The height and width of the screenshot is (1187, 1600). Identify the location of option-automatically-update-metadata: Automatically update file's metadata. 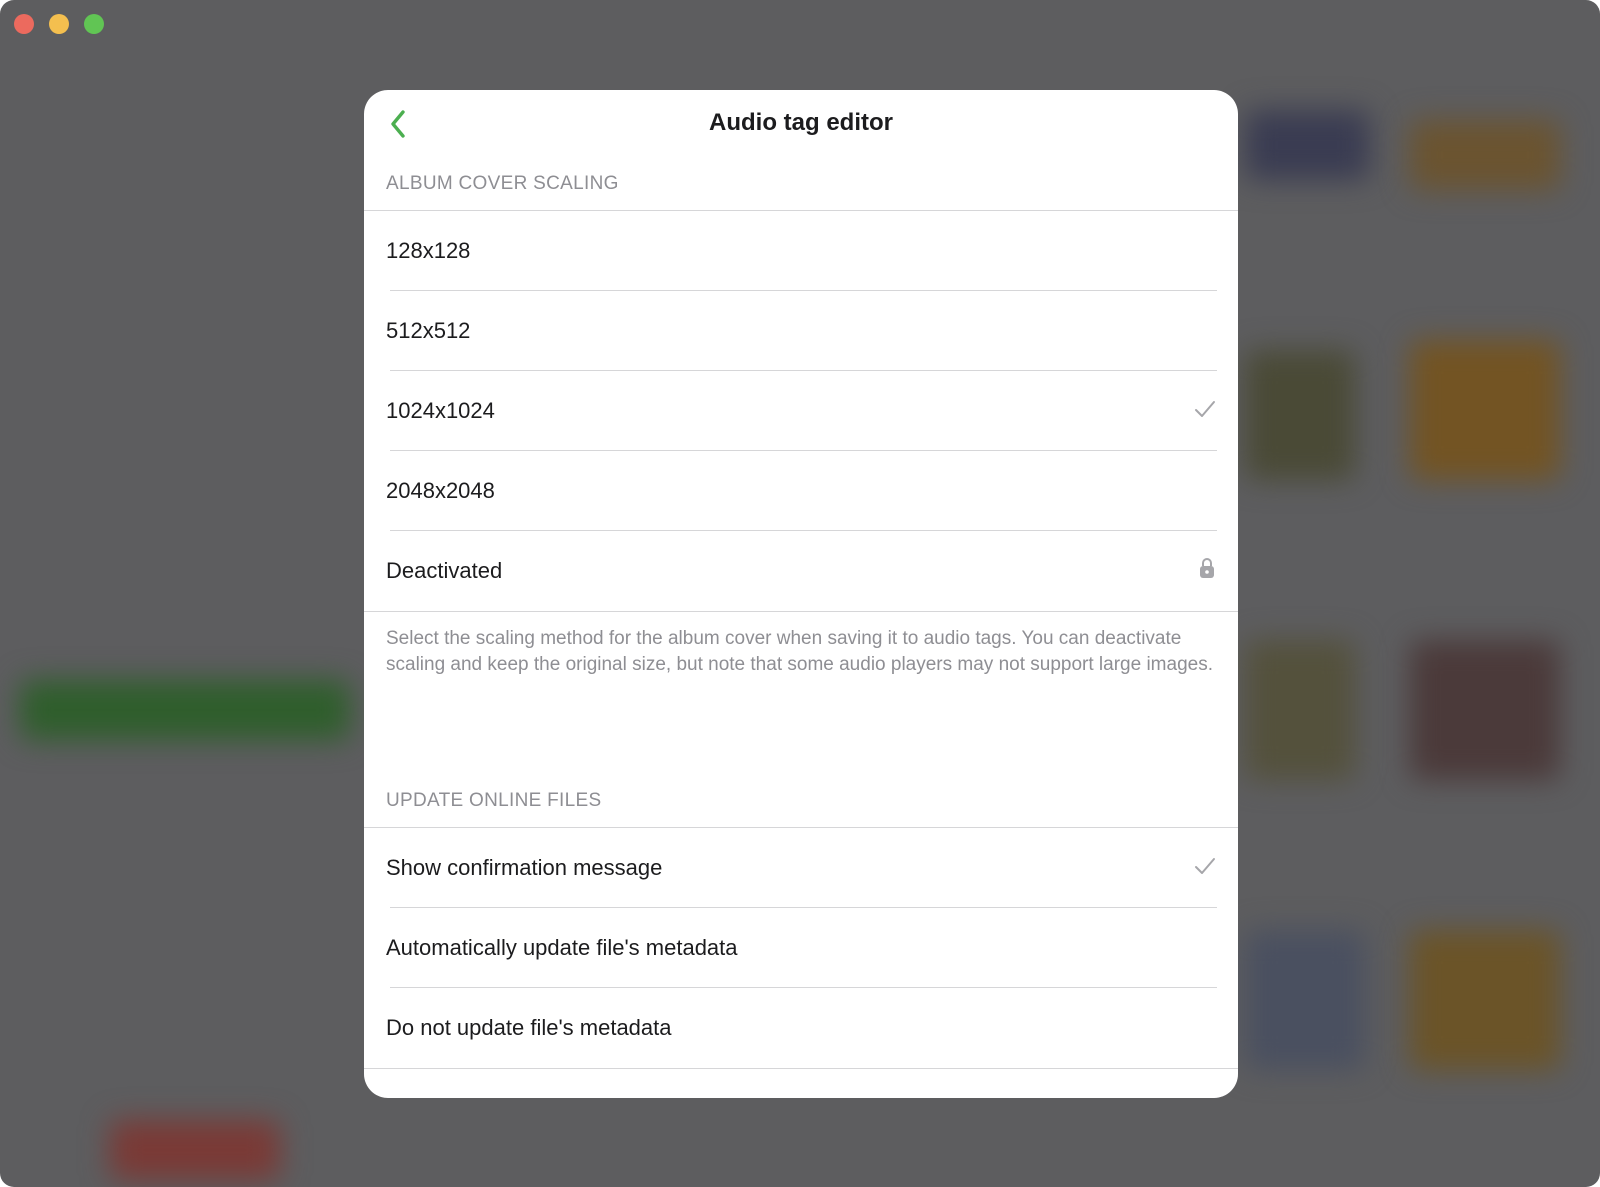
(801, 947).